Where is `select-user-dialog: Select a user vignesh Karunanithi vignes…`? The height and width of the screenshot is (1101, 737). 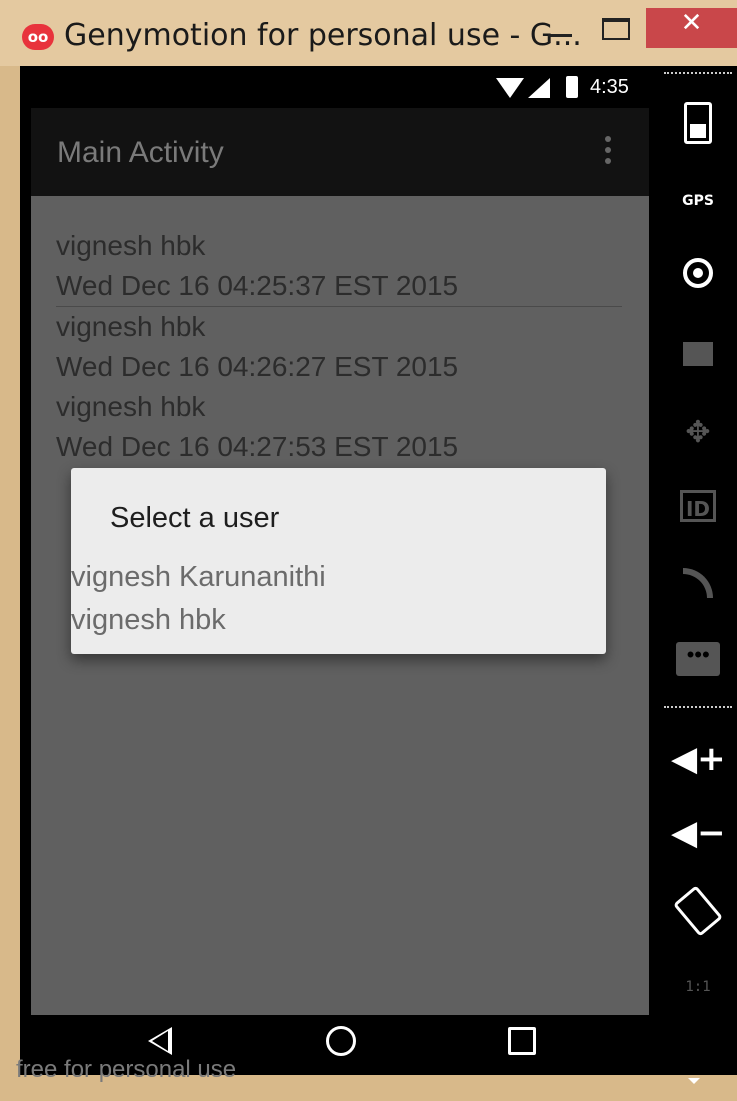
select-user-dialog: Select a user vignesh Karunanithi vignes… is located at coordinates (338, 561).